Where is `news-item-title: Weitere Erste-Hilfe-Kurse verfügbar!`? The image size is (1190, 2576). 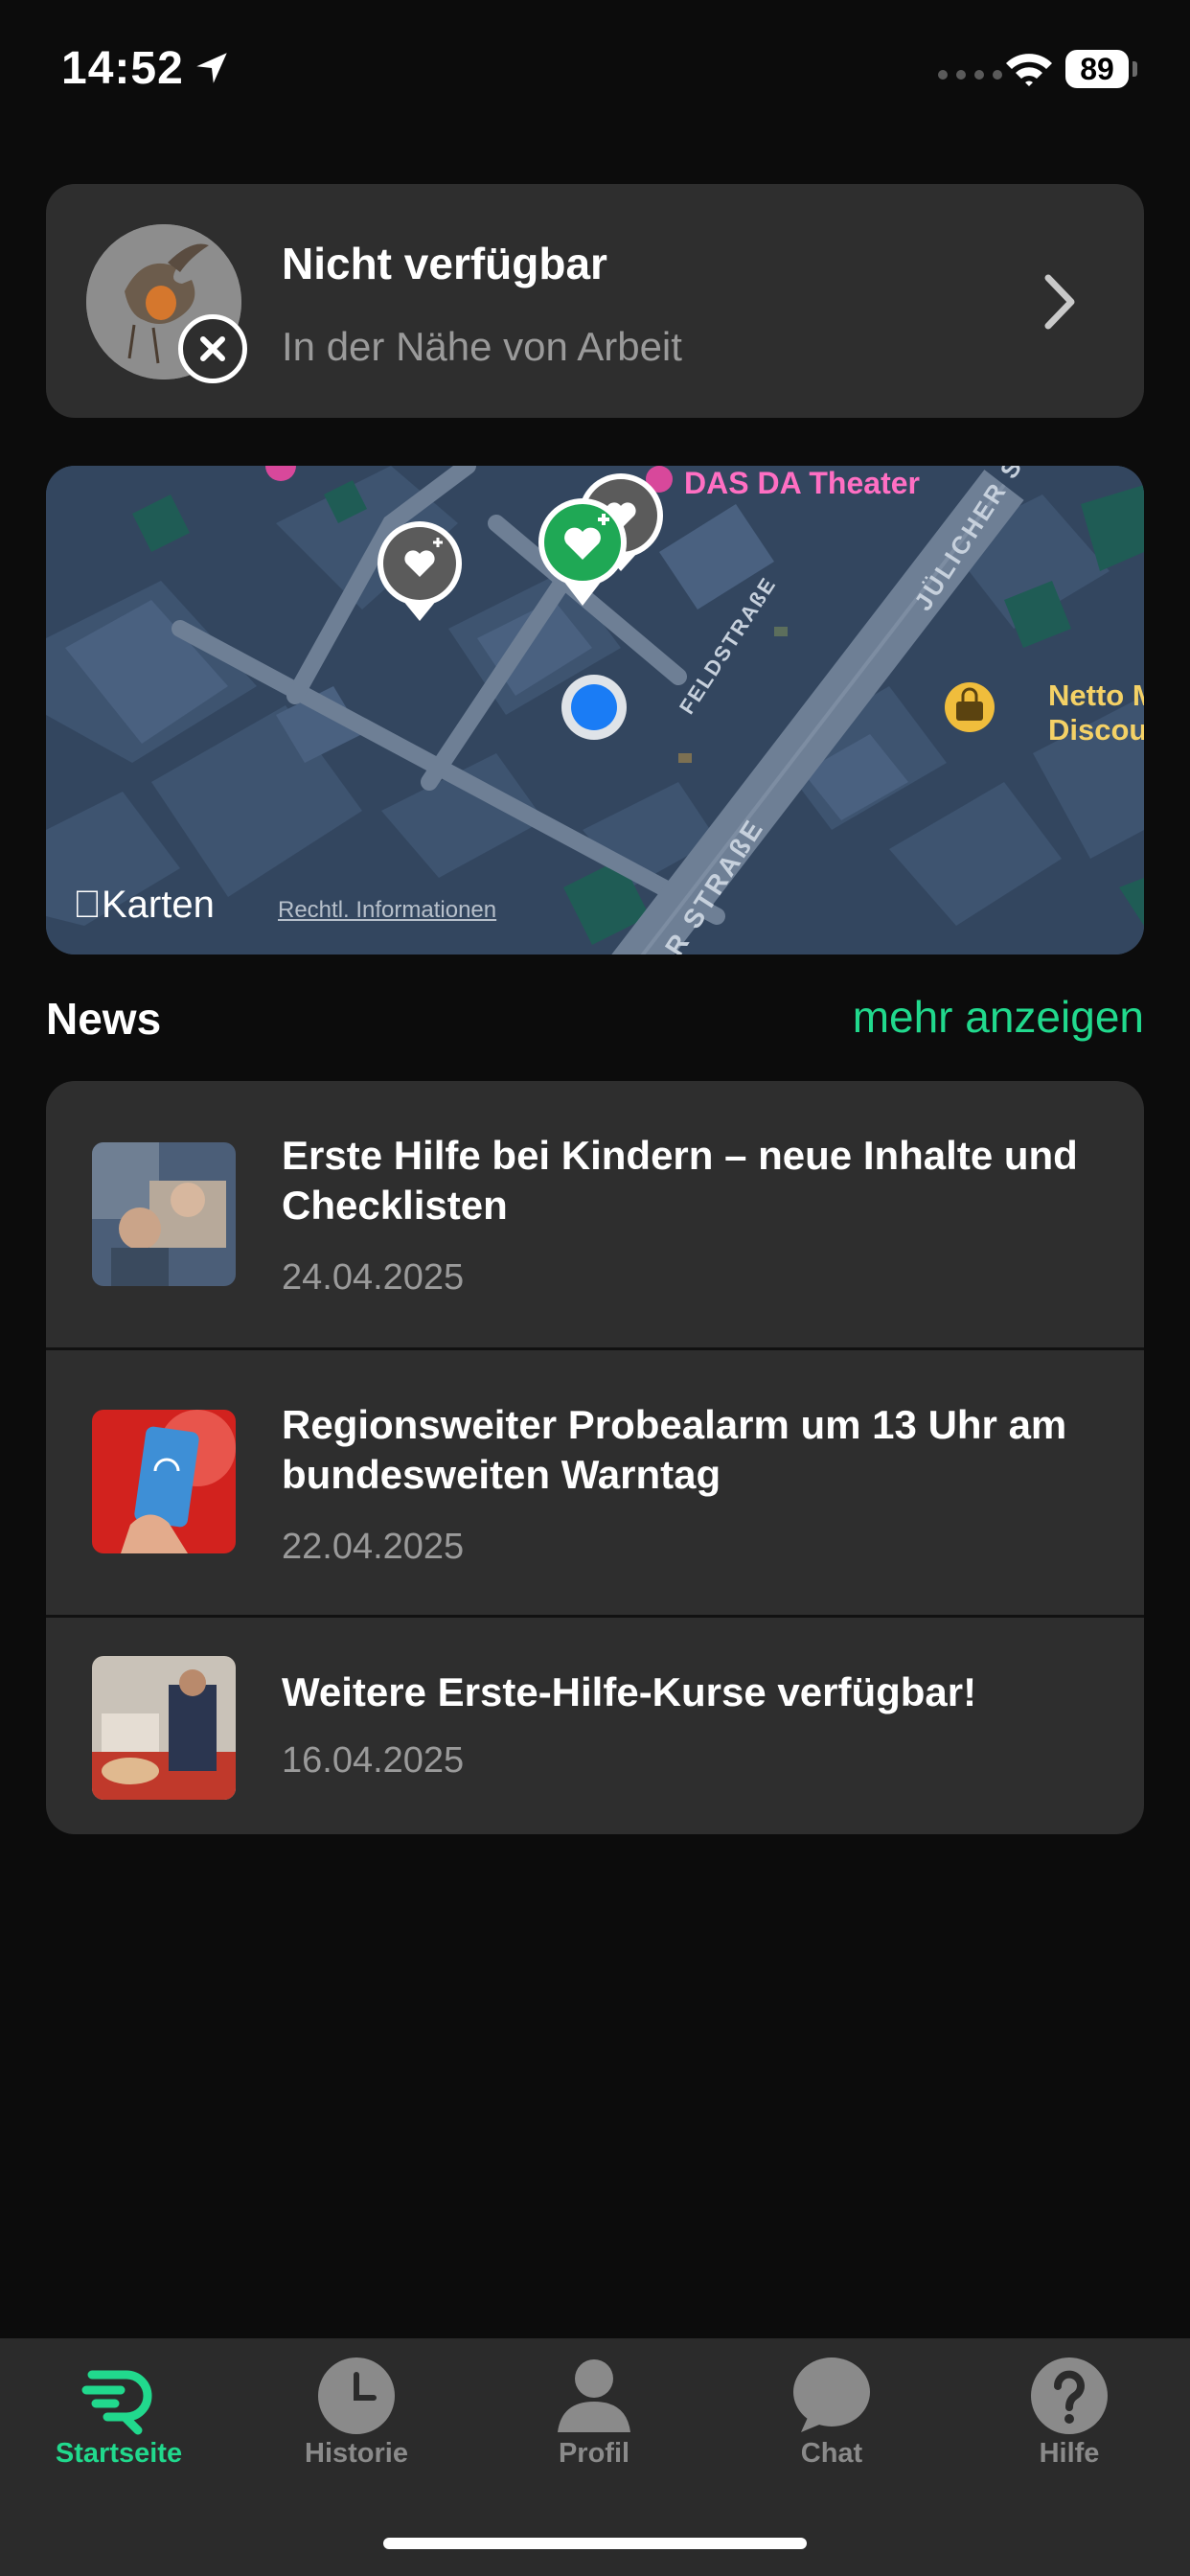 news-item-title: Weitere Erste-Hilfe-Kurse verfügbar! is located at coordinates (630, 1691).